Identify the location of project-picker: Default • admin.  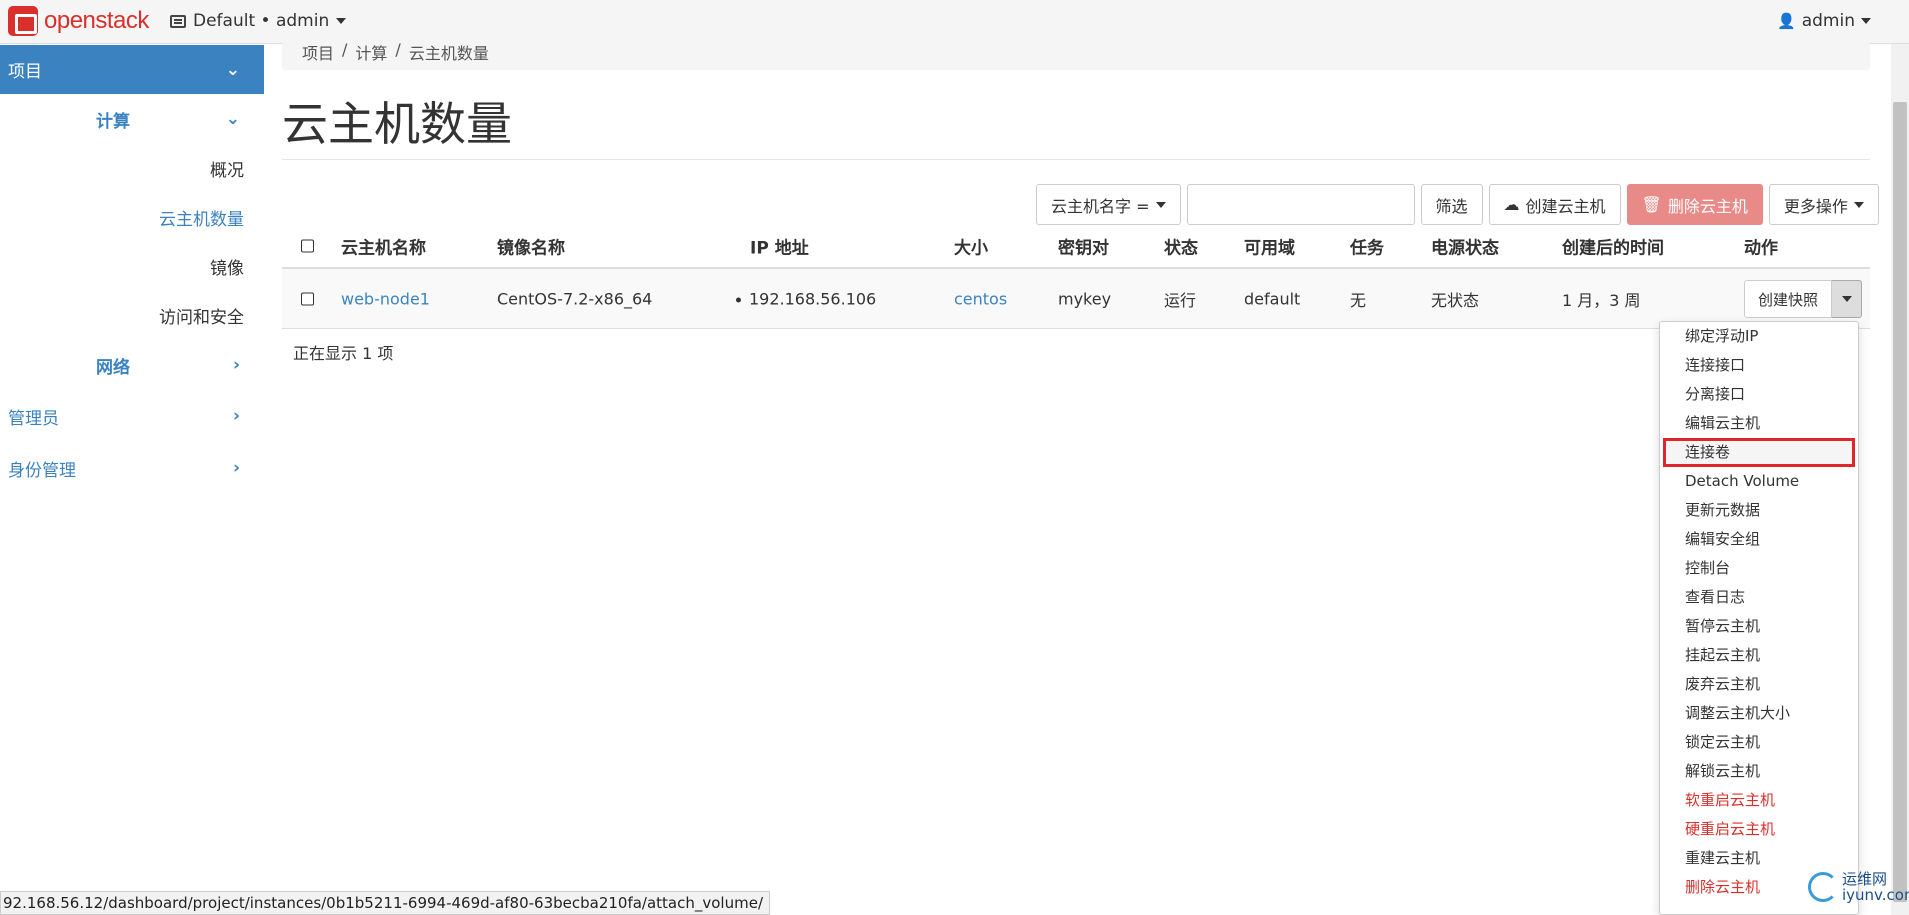
(258, 21).